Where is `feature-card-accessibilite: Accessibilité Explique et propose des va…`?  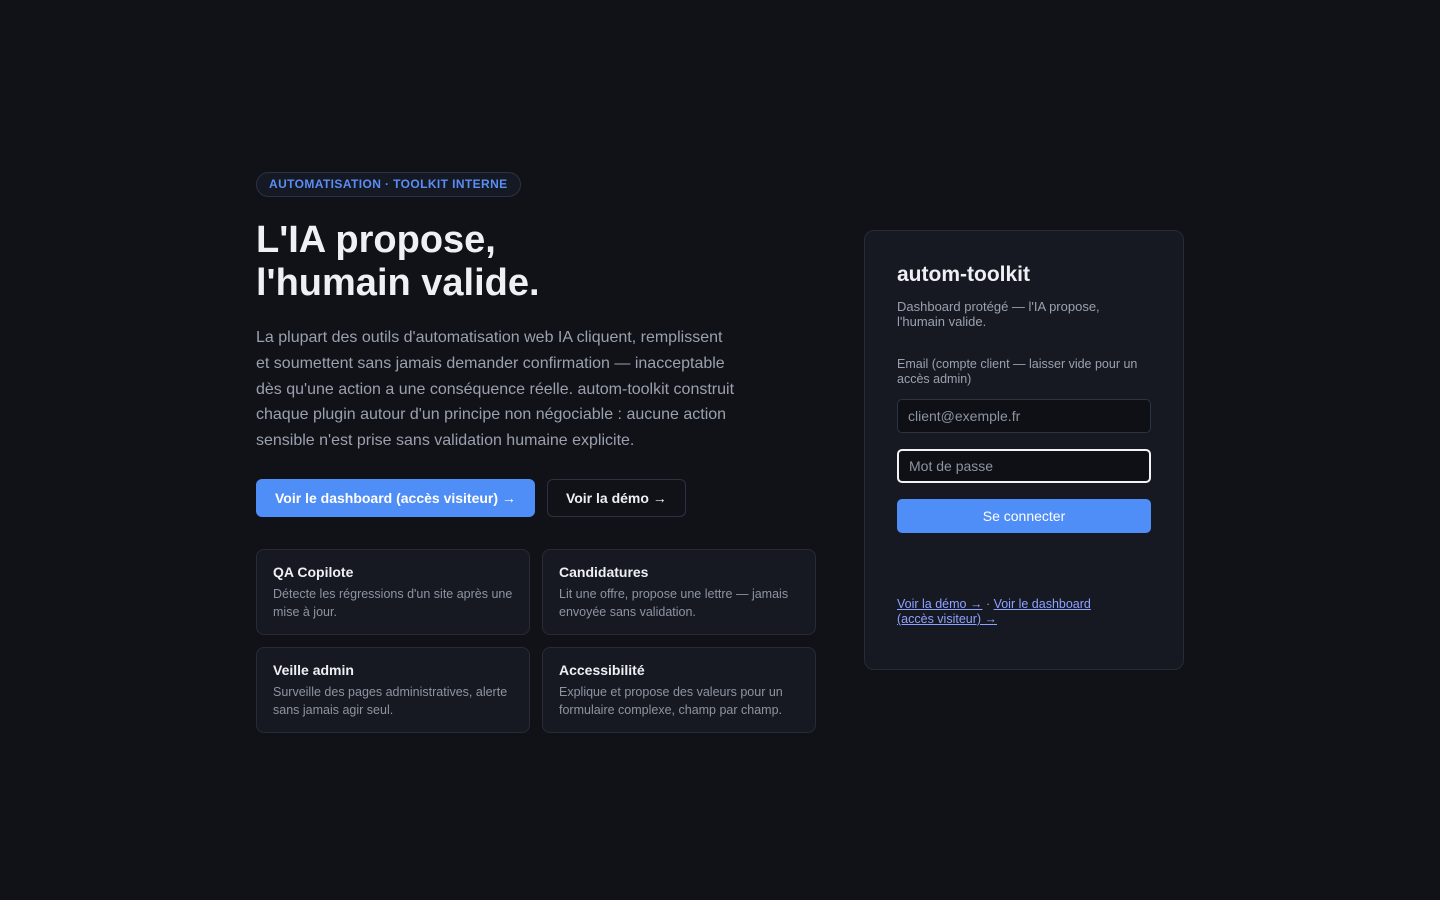
feature-card-accessibilite: Accessibilité Explique et propose des va… is located at coordinates (679, 689).